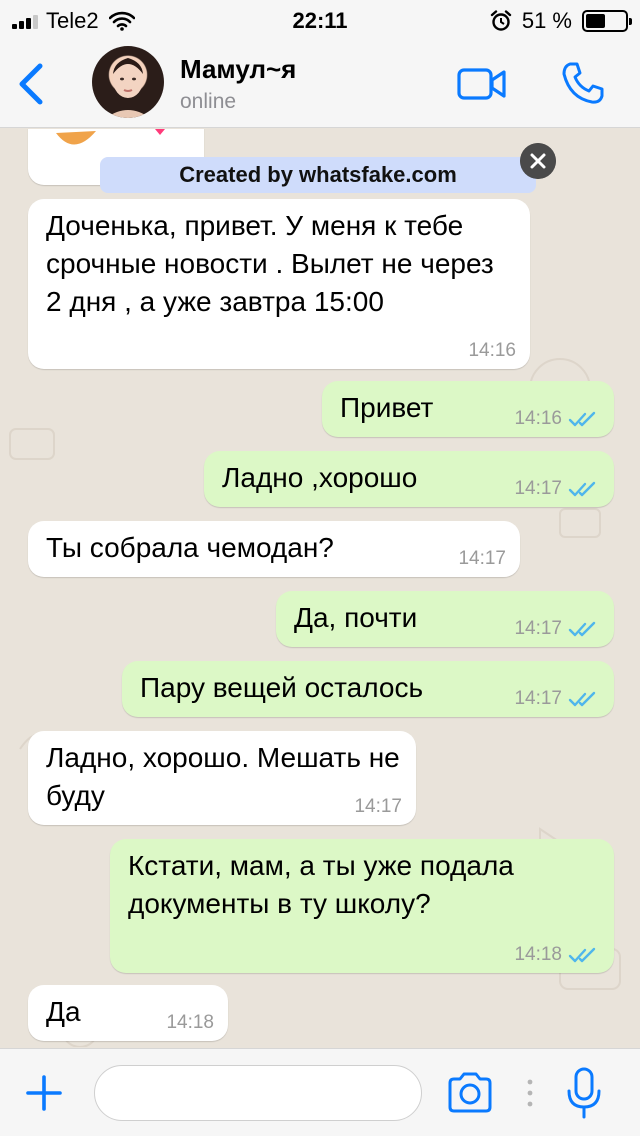  What do you see at coordinates (409, 479) in the screenshot?
I see `message-outgoing: Ладно ,хорошо 14:17` at bounding box center [409, 479].